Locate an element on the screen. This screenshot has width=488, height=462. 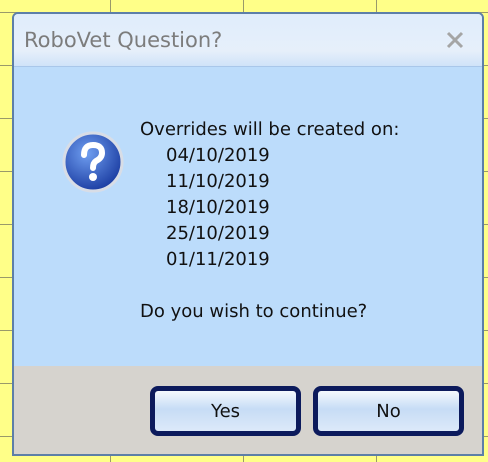
help-icon is located at coordinates (93, 162).